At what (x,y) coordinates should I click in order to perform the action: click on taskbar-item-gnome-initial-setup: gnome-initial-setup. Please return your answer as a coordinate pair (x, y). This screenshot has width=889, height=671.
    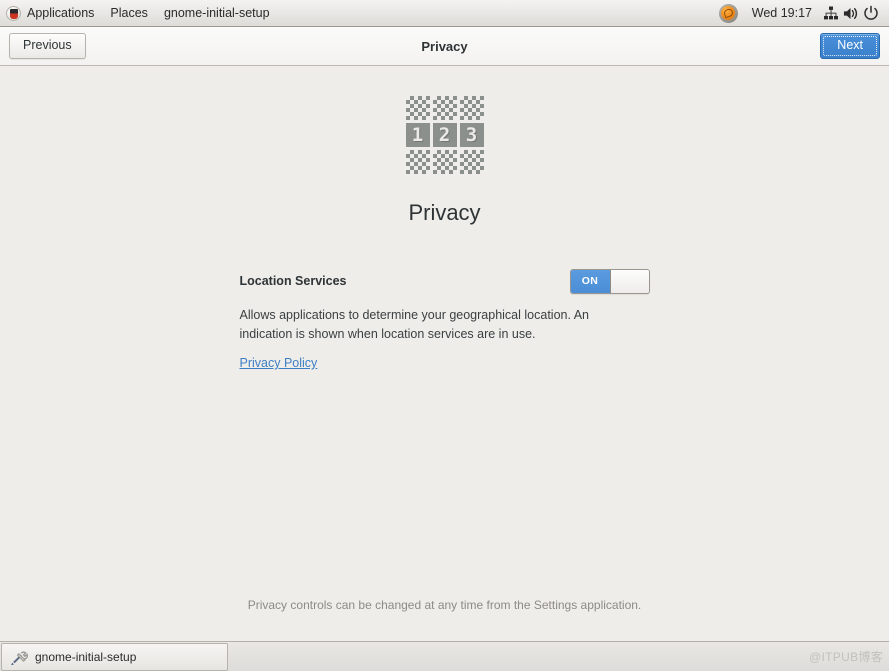
    Looking at the image, I should click on (114, 657).